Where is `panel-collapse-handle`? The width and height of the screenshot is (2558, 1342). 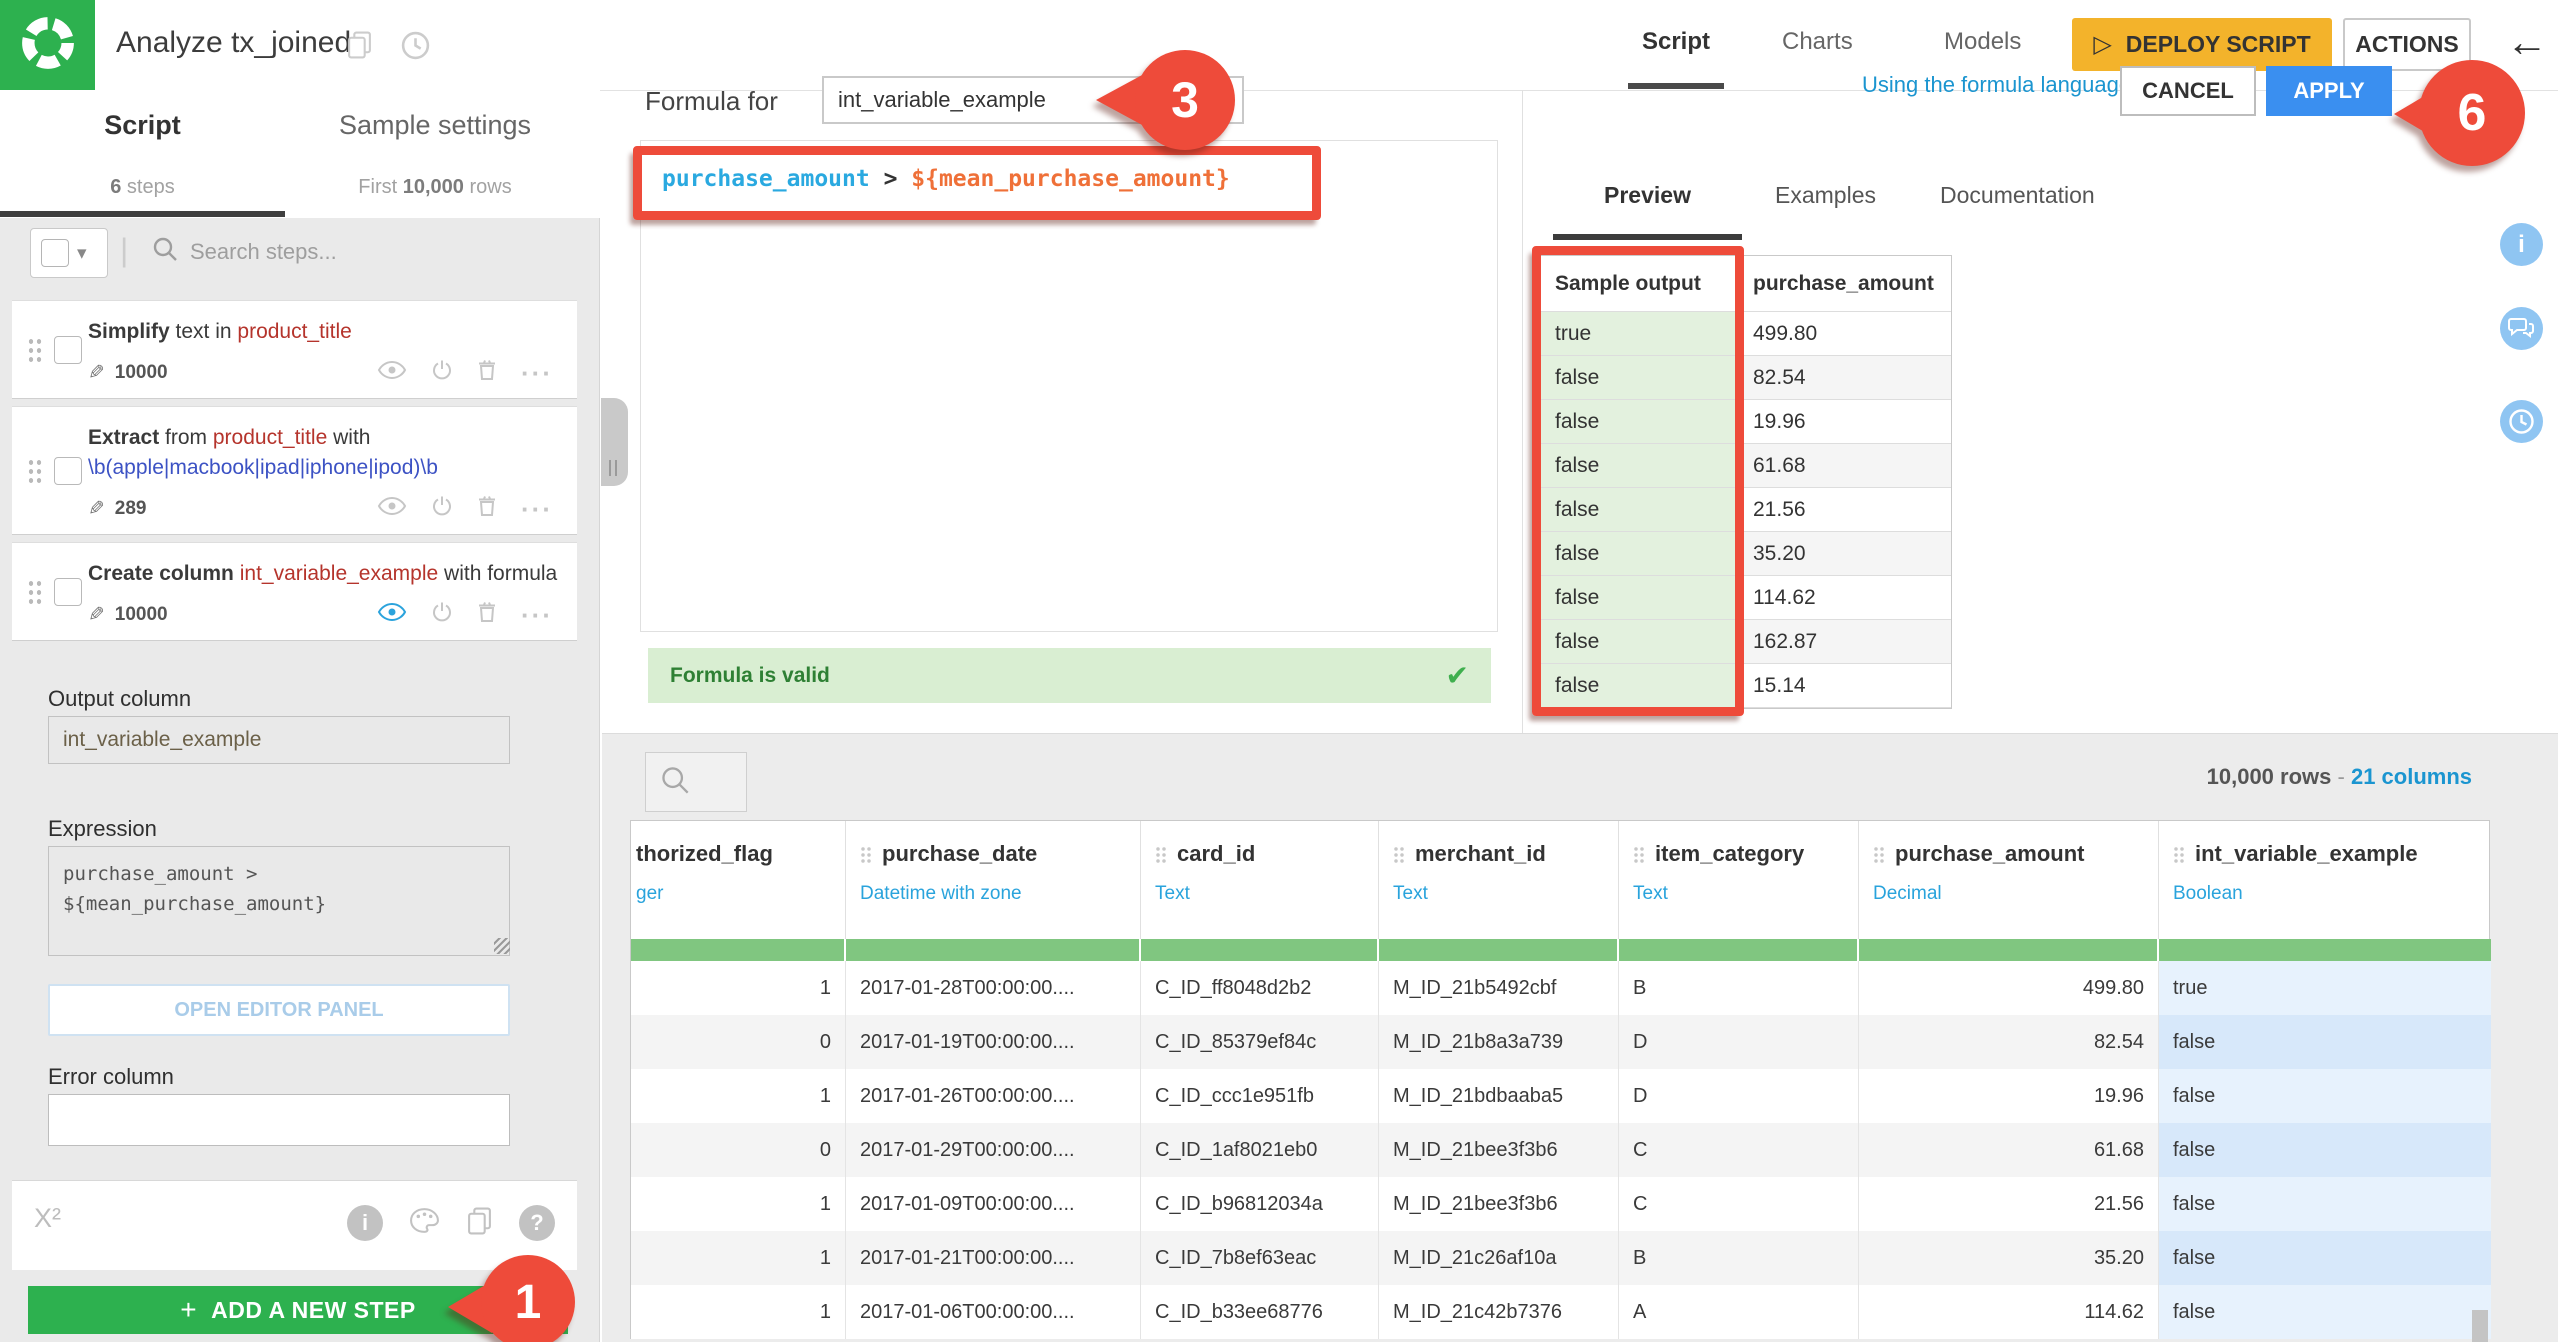 panel-collapse-handle is located at coordinates (614, 442).